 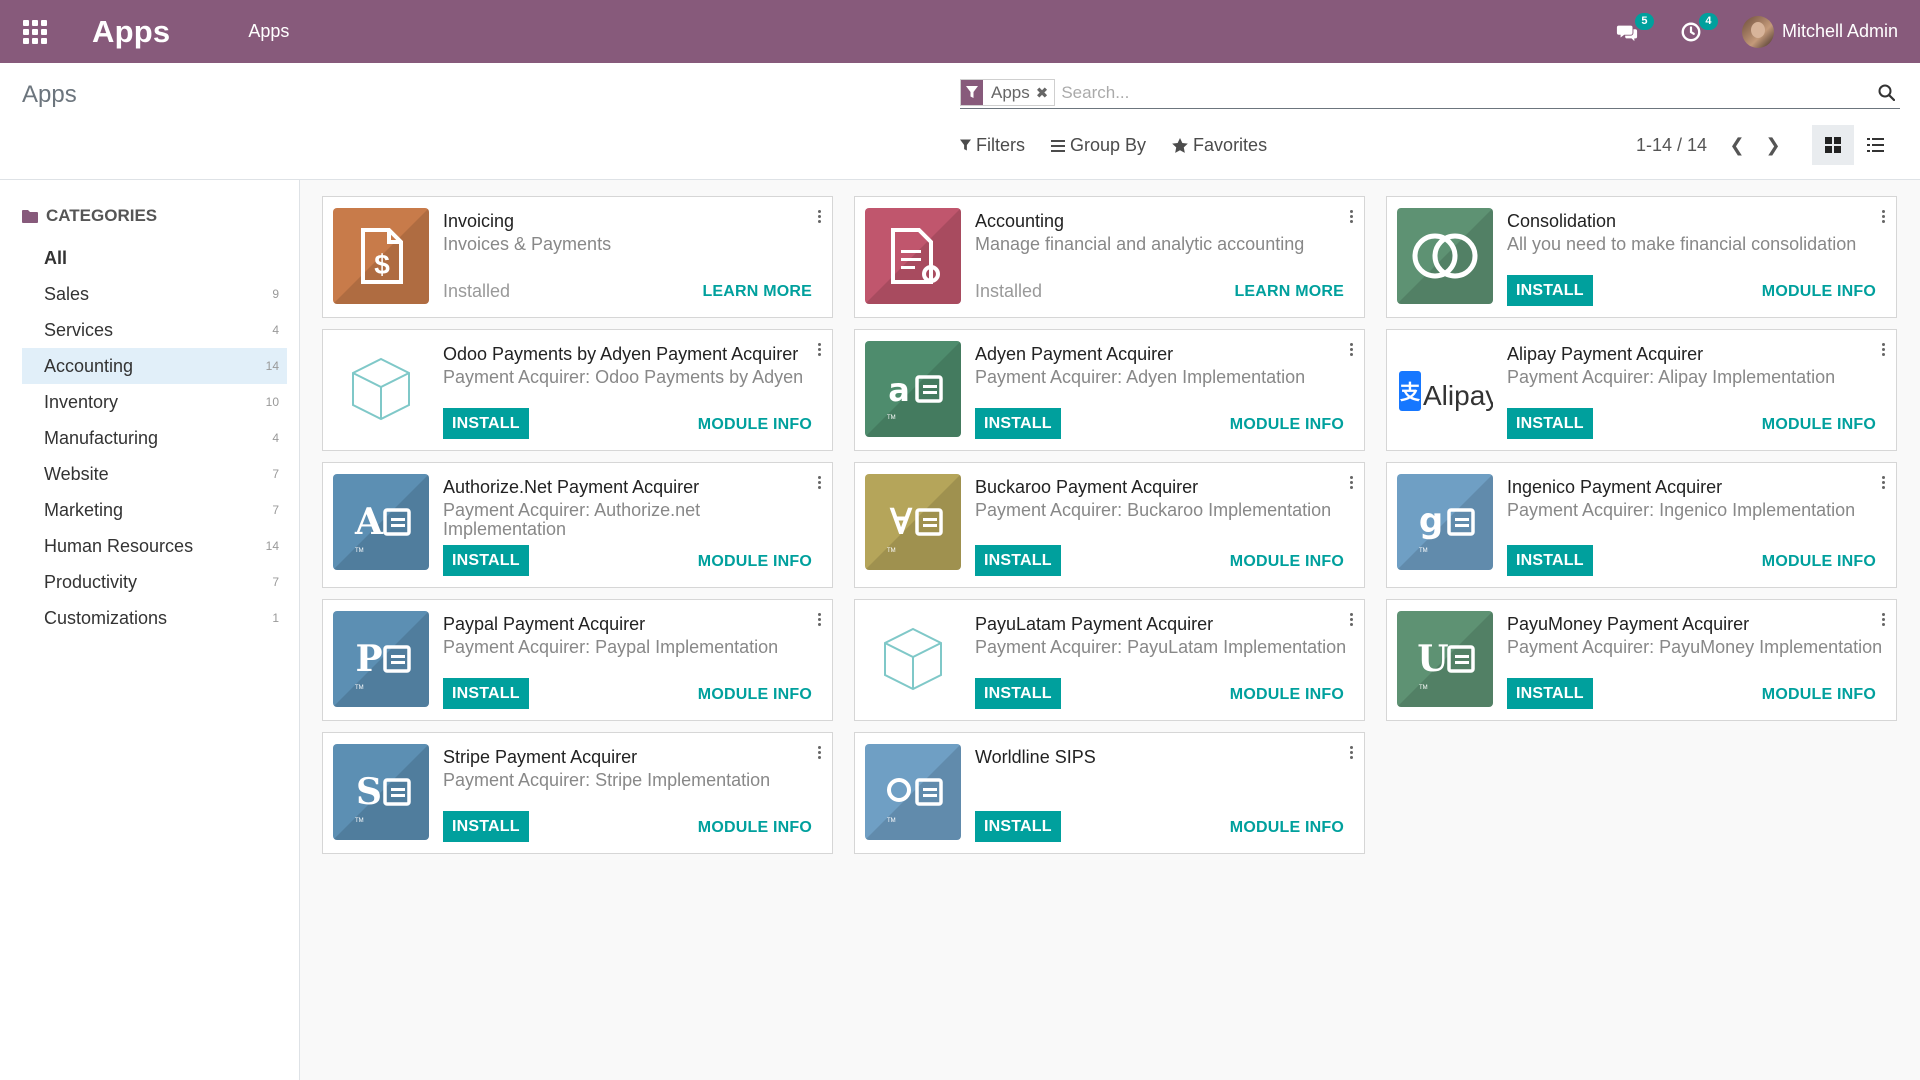 What do you see at coordinates (1432, 659) in the screenshot?
I see `svg-text: U` at bounding box center [1432, 659].